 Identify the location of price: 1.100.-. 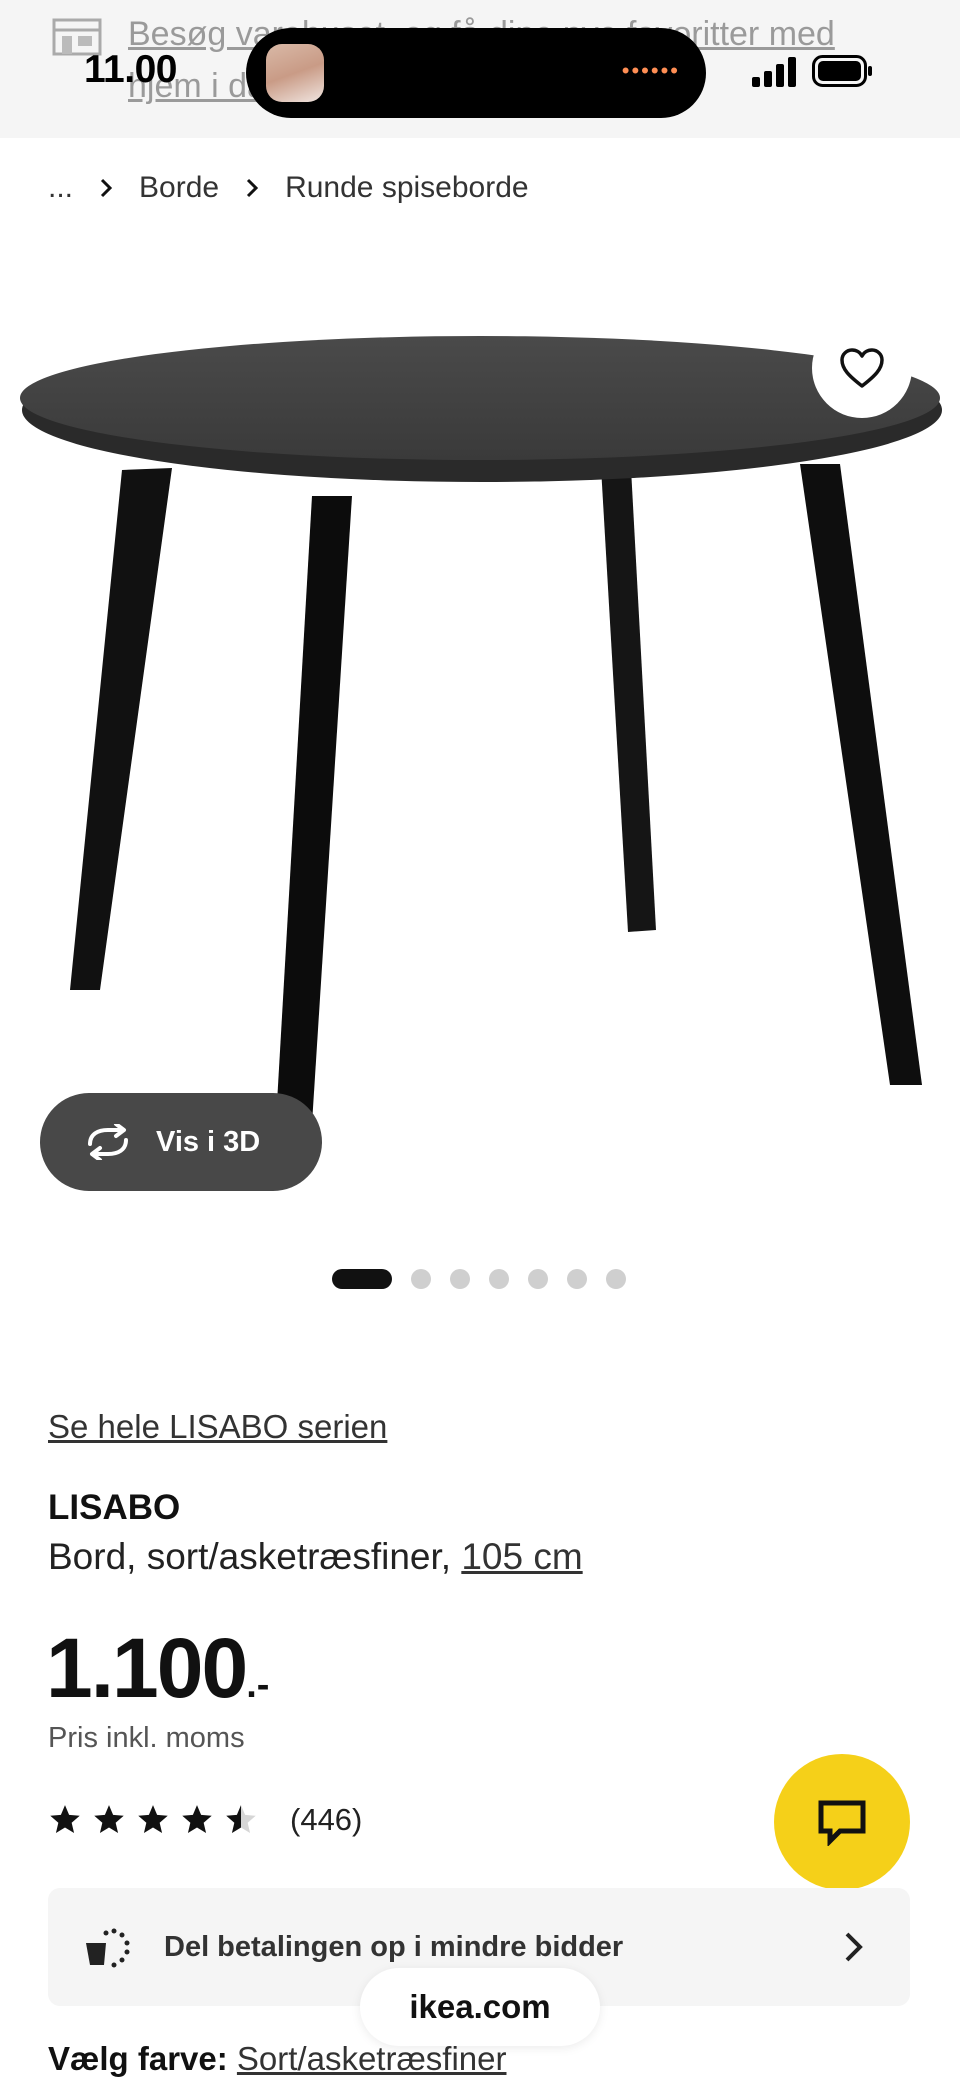
(157, 1668).